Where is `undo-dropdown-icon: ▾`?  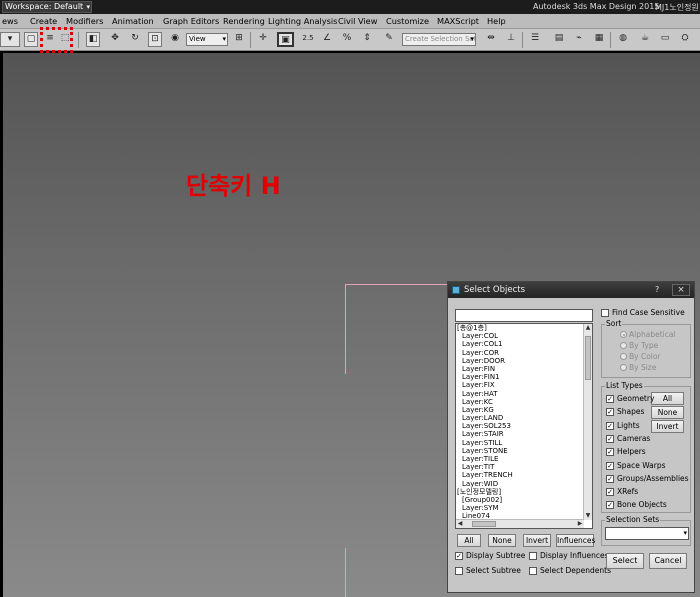
undo-dropdown-icon: ▾ is located at coordinates (10, 39).